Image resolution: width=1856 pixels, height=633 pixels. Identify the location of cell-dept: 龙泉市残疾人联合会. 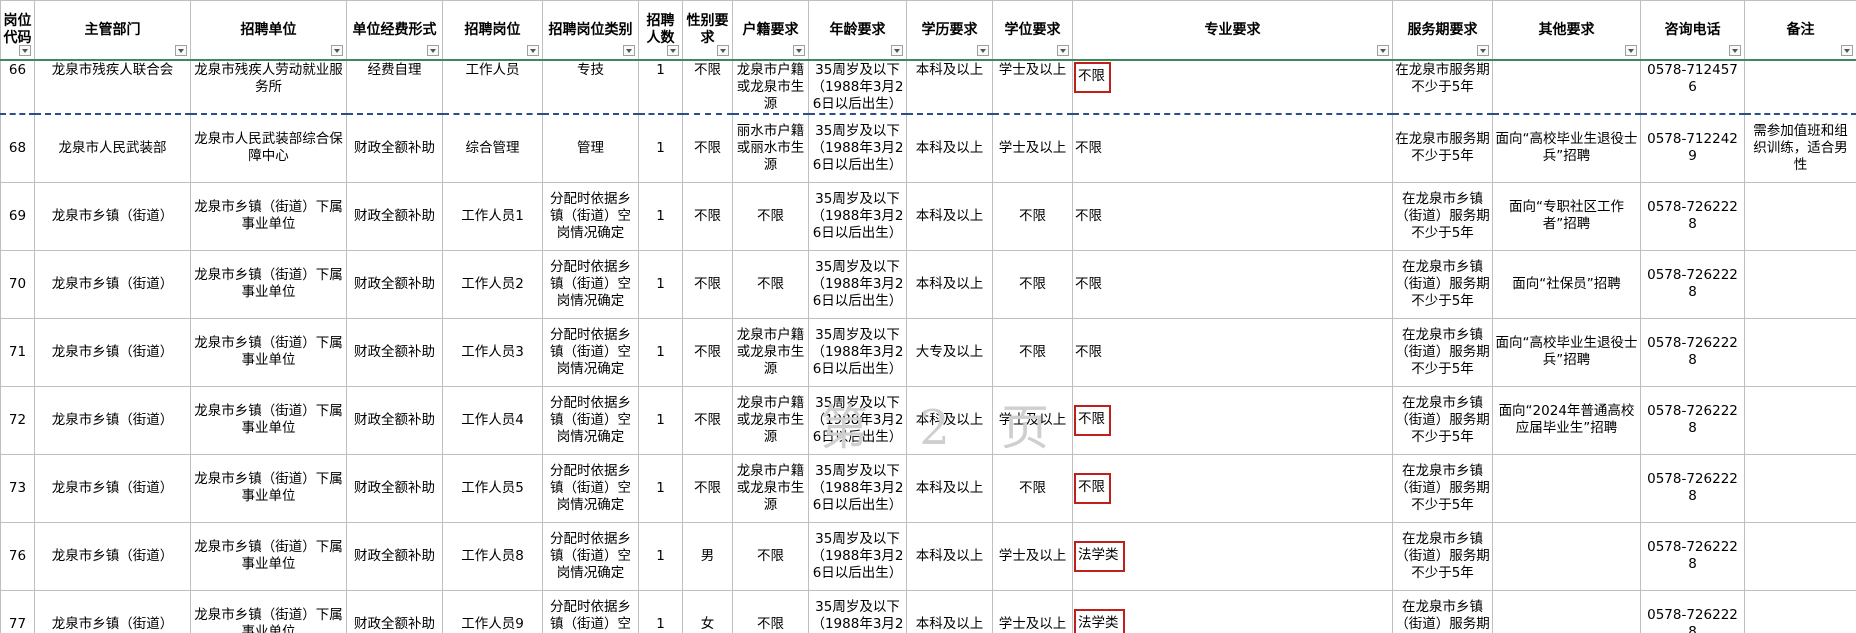
(112, 87).